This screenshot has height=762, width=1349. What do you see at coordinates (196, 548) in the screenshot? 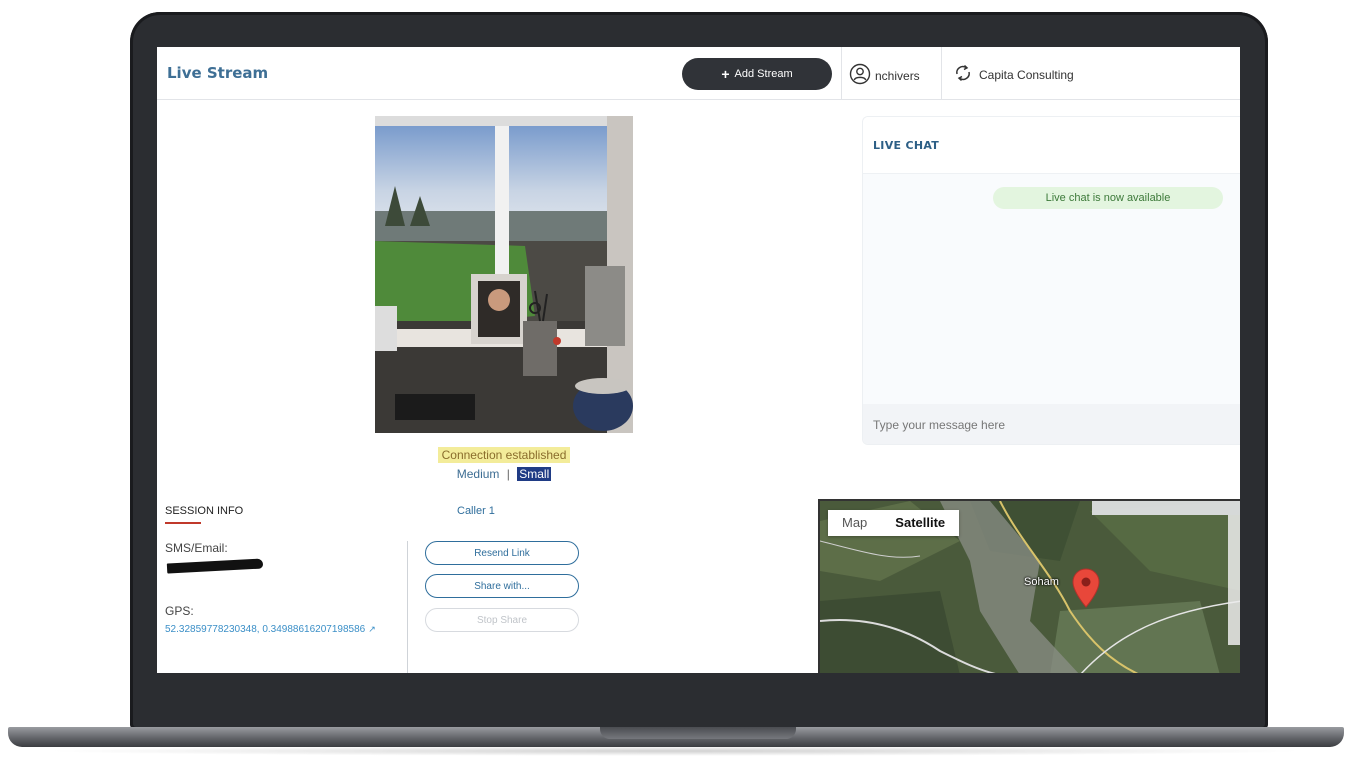
I see `sms-email-label: SMS/Email:` at bounding box center [196, 548].